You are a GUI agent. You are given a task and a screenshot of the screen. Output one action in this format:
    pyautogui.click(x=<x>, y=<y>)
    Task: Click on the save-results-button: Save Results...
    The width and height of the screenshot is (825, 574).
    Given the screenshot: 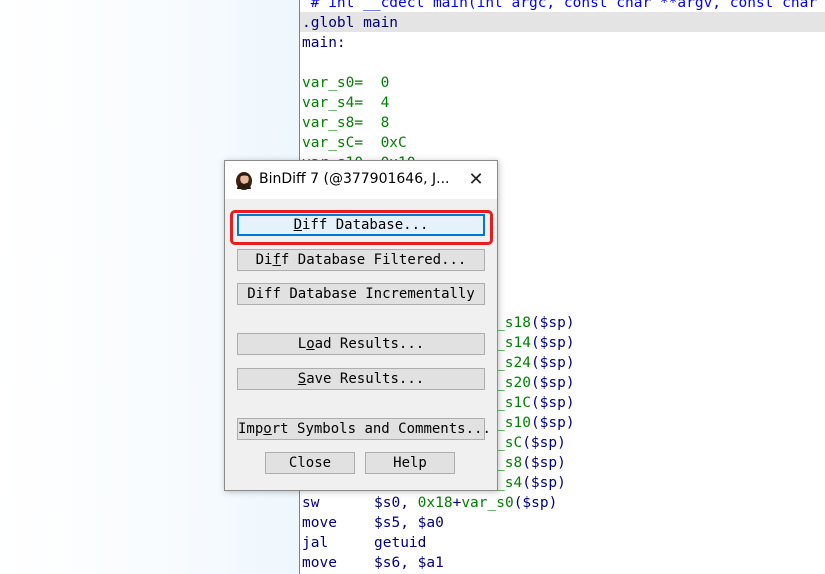 What is the action you would take?
    pyautogui.click(x=361, y=379)
    